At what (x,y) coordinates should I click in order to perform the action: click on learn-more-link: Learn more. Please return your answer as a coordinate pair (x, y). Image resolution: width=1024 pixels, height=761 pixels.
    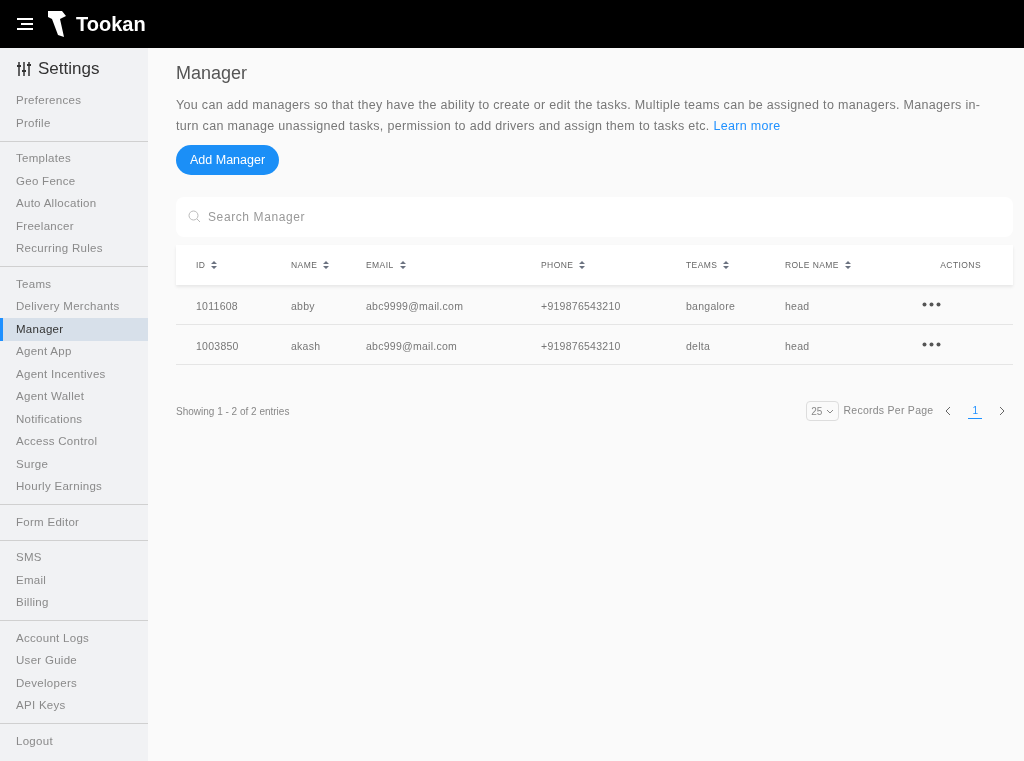
    Looking at the image, I should click on (747, 126).